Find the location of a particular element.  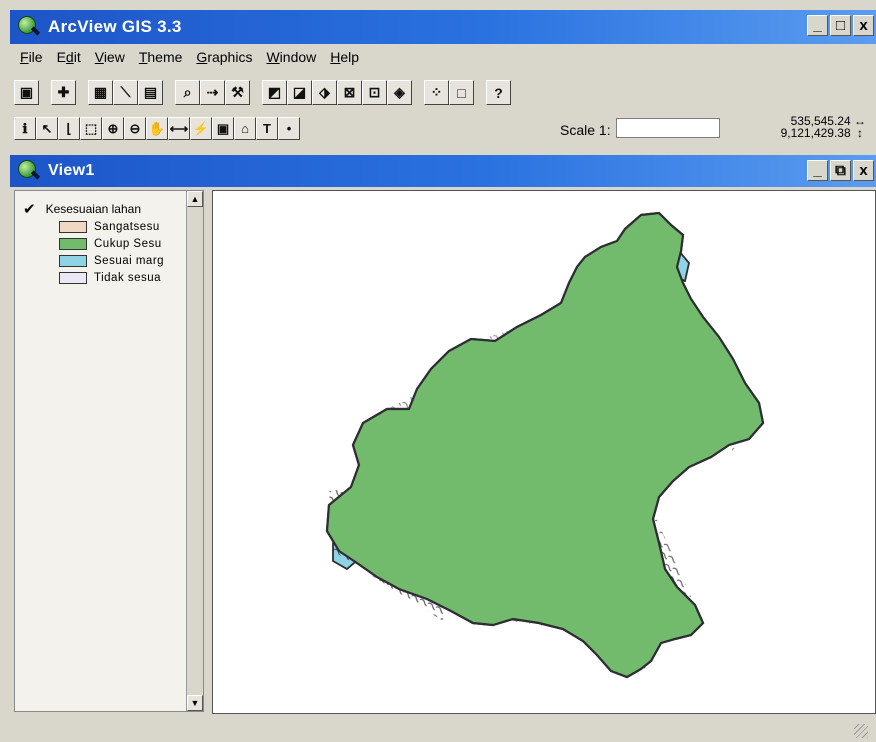

scale-label: Scale 1: is located at coordinates (585, 130).